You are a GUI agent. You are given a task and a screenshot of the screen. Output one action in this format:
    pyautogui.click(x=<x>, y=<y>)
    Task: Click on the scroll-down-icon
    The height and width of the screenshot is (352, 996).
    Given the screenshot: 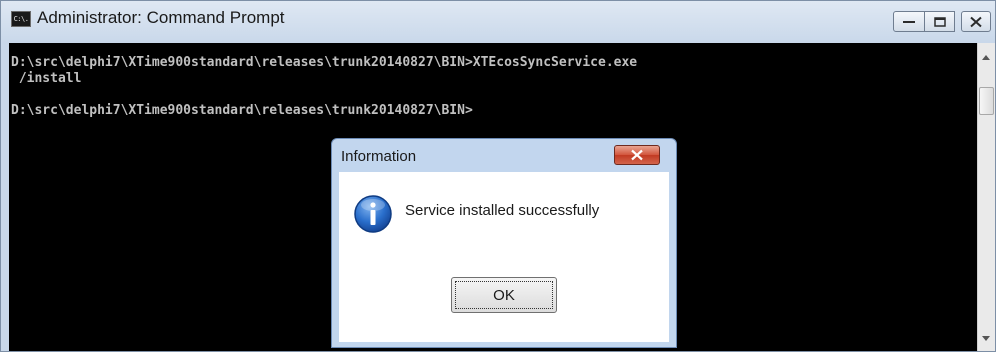 What is the action you would take?
    pyautogui.click(x=986, y=338)
    